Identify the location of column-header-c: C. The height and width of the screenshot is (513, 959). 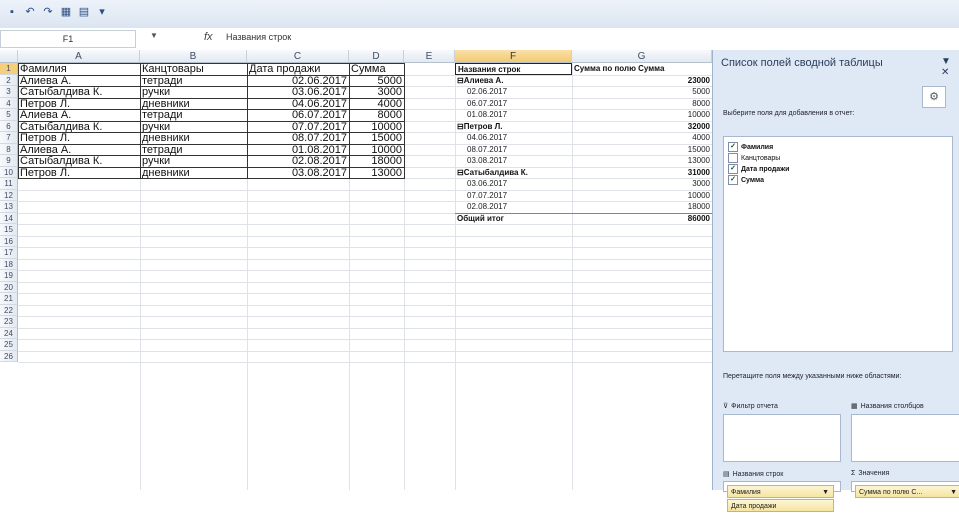
(298, 56).